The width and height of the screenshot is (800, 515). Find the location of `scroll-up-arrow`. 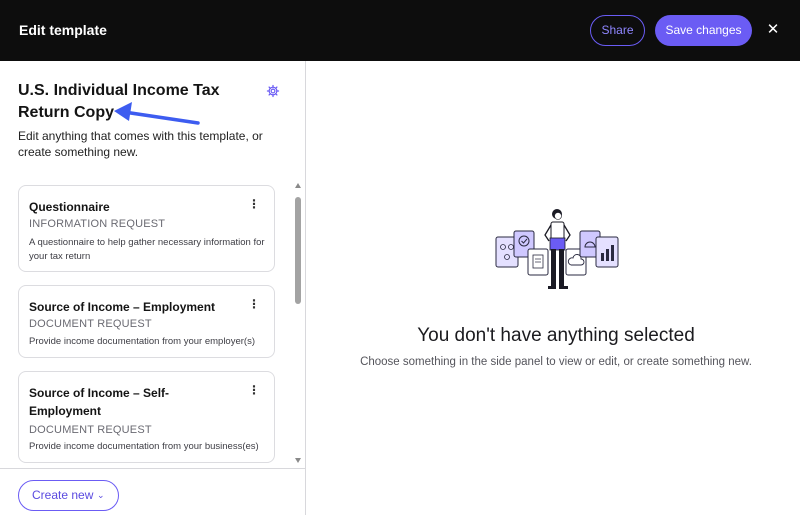

scroll-up-arrow is located at coordinates (298, 185).